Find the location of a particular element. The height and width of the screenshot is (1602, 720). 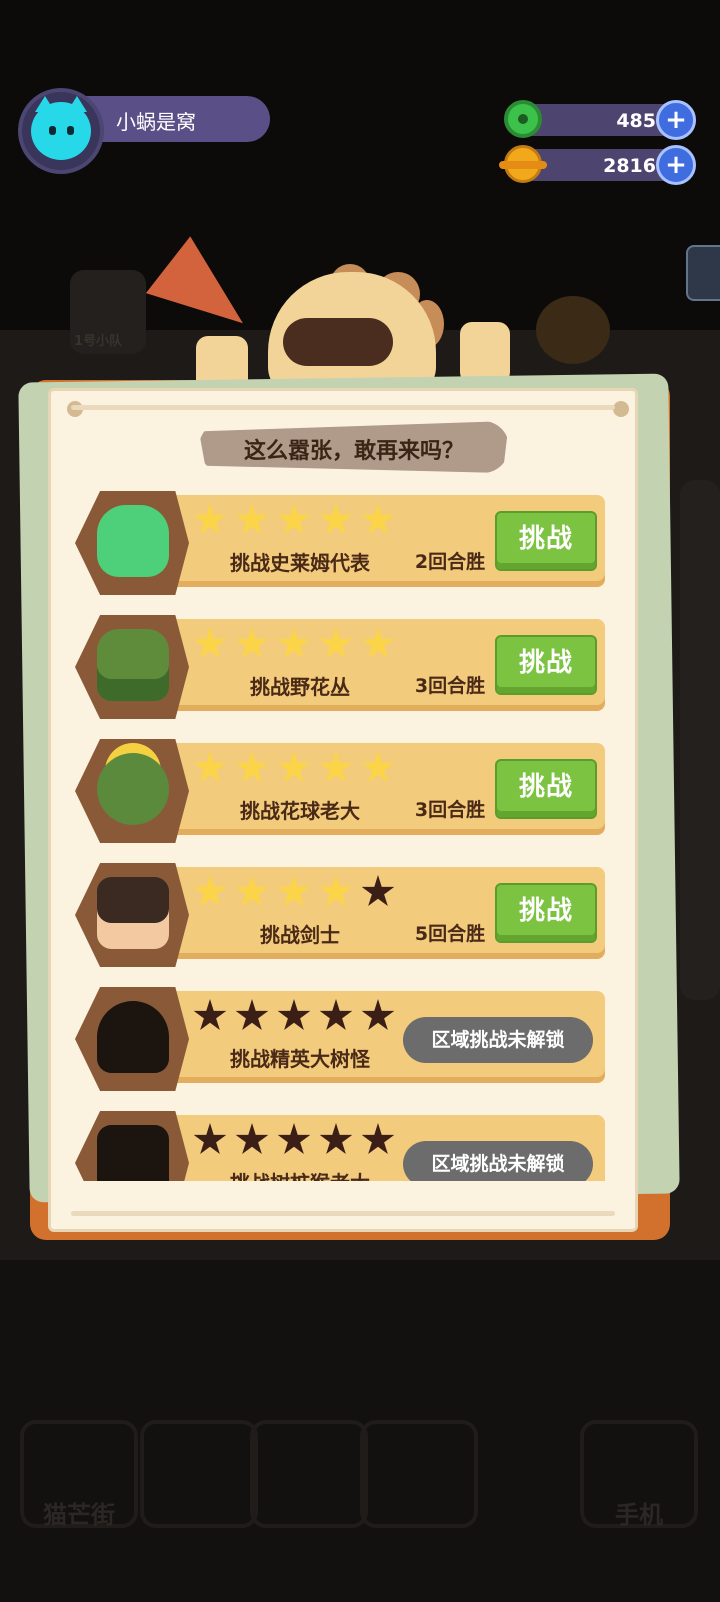

stump-monkey-boss-icon is located at coordinates (133, 1153).